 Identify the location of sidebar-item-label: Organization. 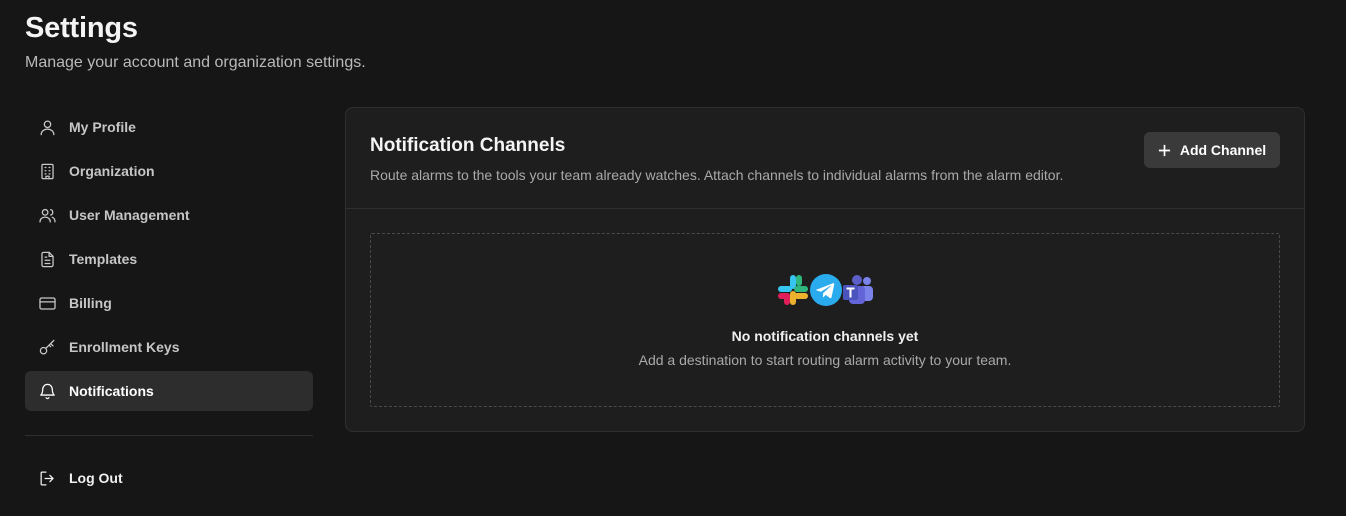
(112, 171).